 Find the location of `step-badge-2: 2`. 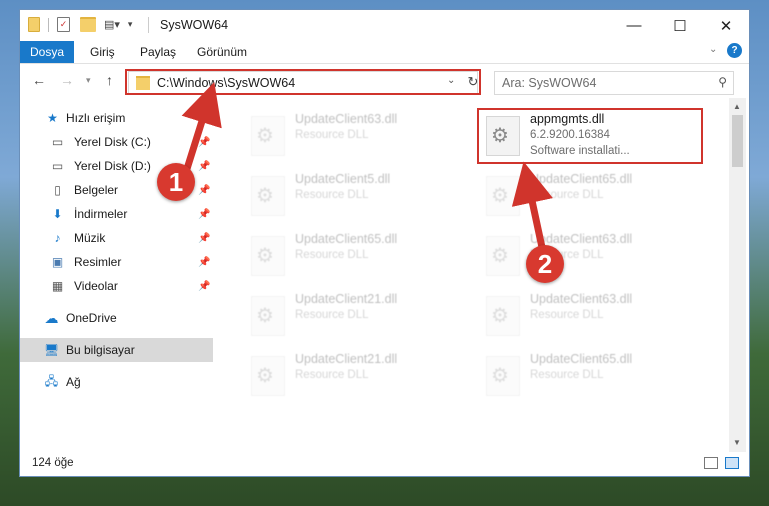

step-badge-2: 2 is located at coordinates (545, 264).